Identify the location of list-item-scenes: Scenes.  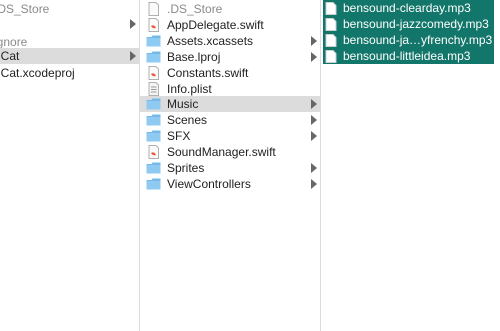
(230, 120).